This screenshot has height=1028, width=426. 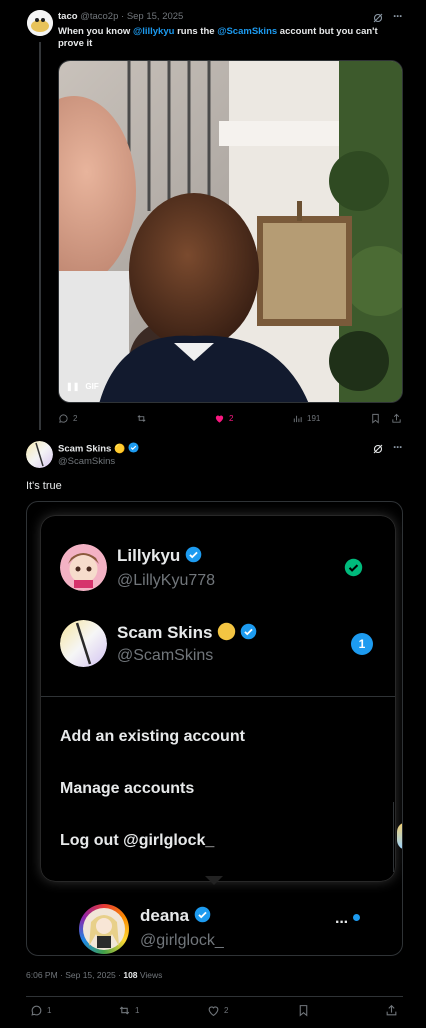 I want to click on tweet-date: Sep 15, 2025, so click(x=155, y=16).